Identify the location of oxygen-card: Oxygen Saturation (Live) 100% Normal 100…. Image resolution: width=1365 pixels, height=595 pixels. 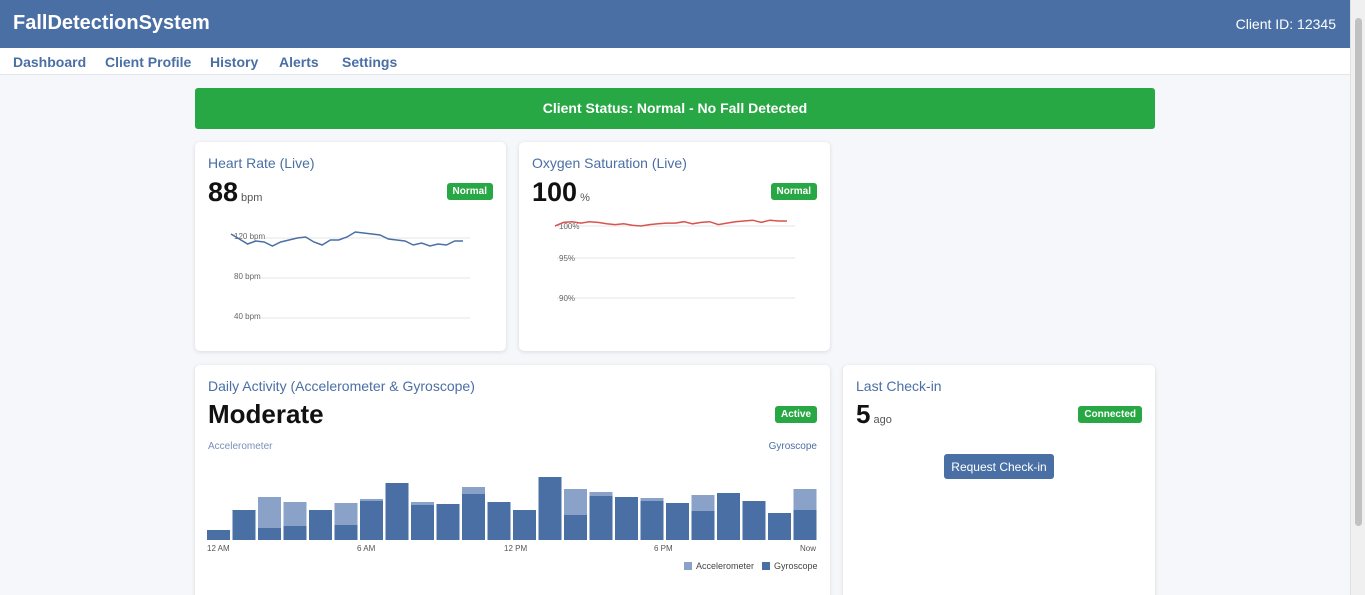
(674, 246).